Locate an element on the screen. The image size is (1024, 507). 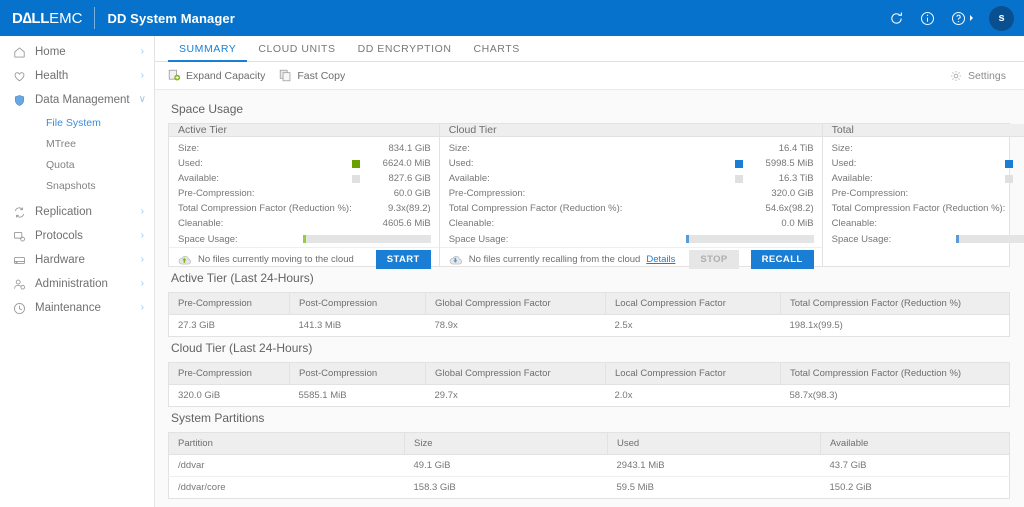
sidebar-subitem-mtree: MTree is located at coordinates (77, 143).